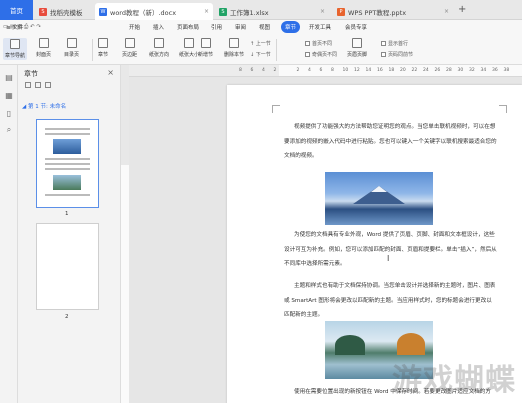  What do you see at coordinates (67, 182) in the screenshot?
I see `thumb-image` at bounding box center [67, 182].